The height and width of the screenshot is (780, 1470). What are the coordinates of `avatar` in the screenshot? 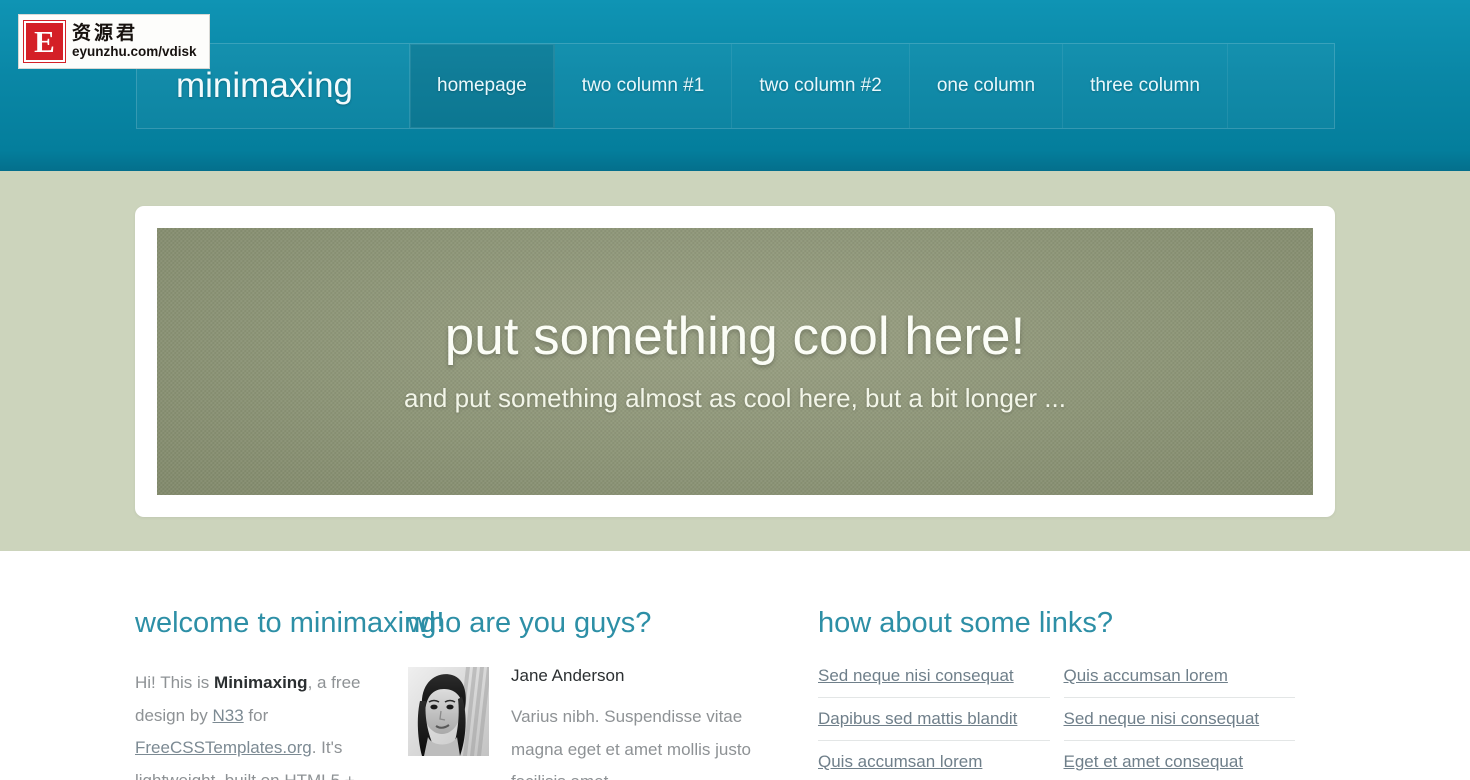 It's located at (448, 711).